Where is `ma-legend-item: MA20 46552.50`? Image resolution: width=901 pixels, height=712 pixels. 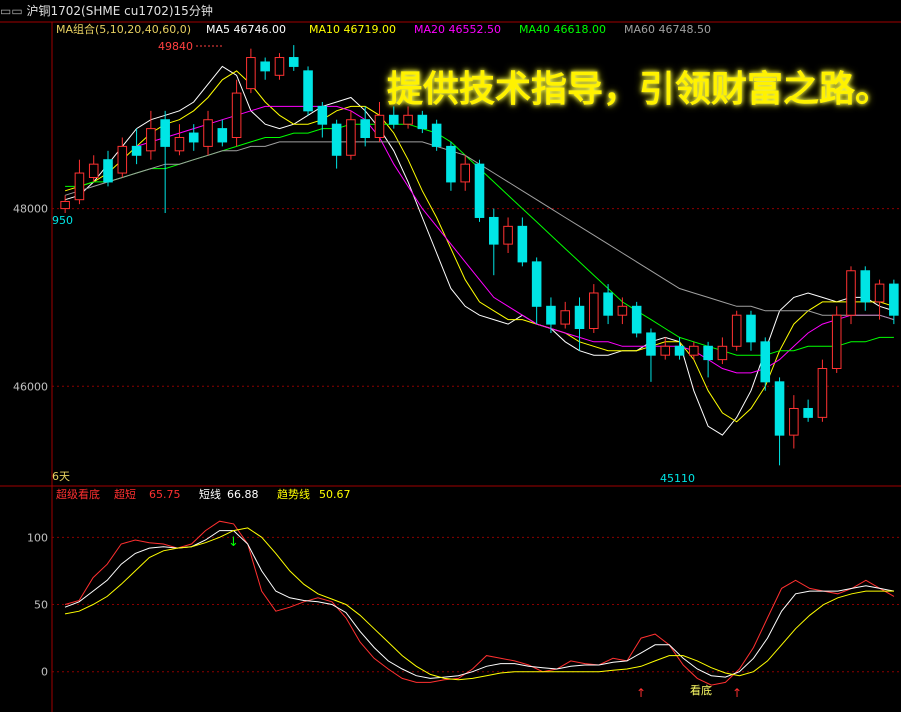
ma-legend-item: MA20 46552.50 is located at coordinates (457, 29).